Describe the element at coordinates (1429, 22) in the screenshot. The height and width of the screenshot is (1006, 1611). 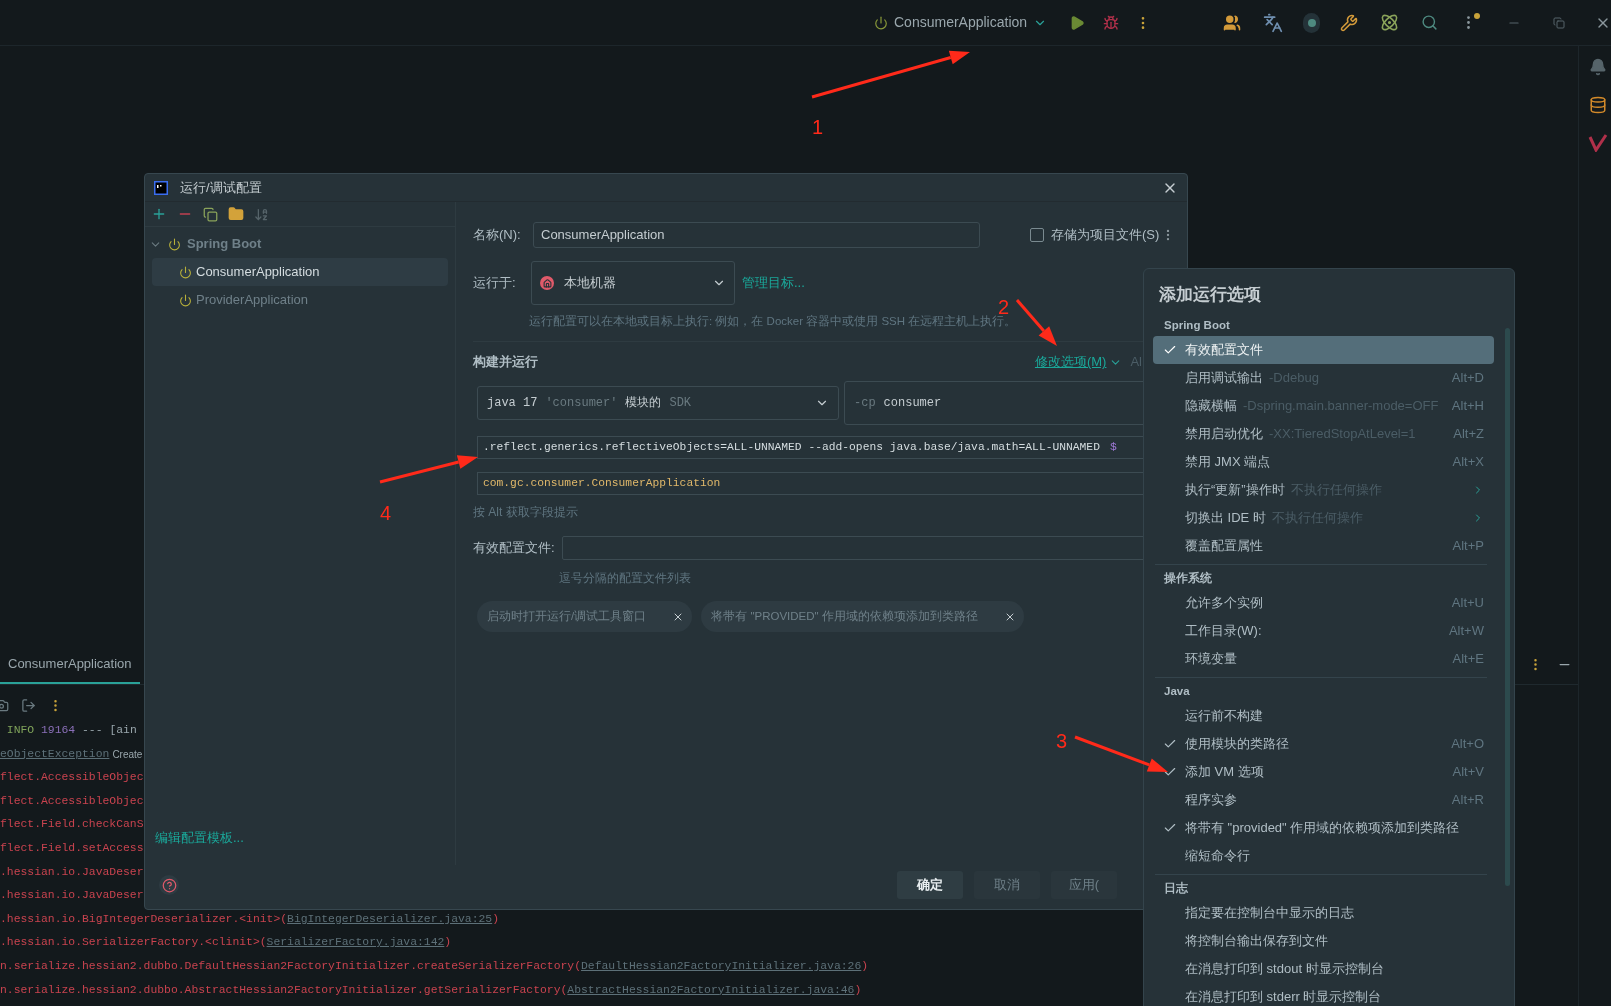
I see `search-icon` at that location.